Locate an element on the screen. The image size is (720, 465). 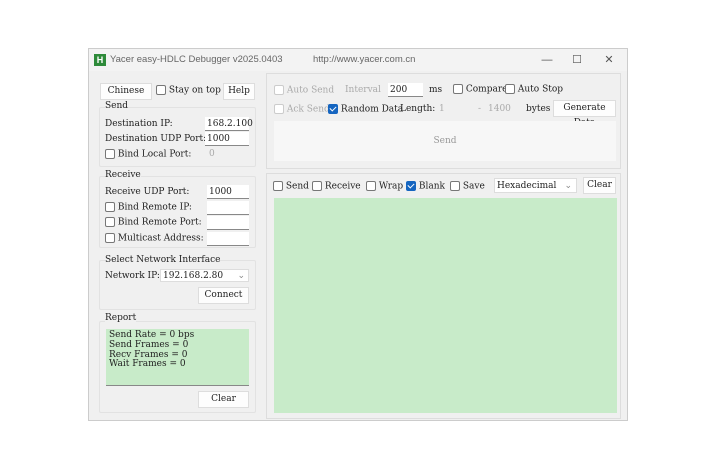
blank-label: Blank is located at coordinates (431, 186).